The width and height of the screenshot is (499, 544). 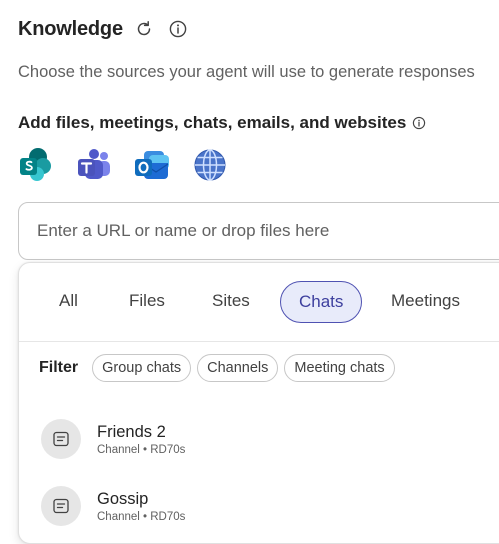 I want to click on tab-files: Files, so click(x=147, y=302).